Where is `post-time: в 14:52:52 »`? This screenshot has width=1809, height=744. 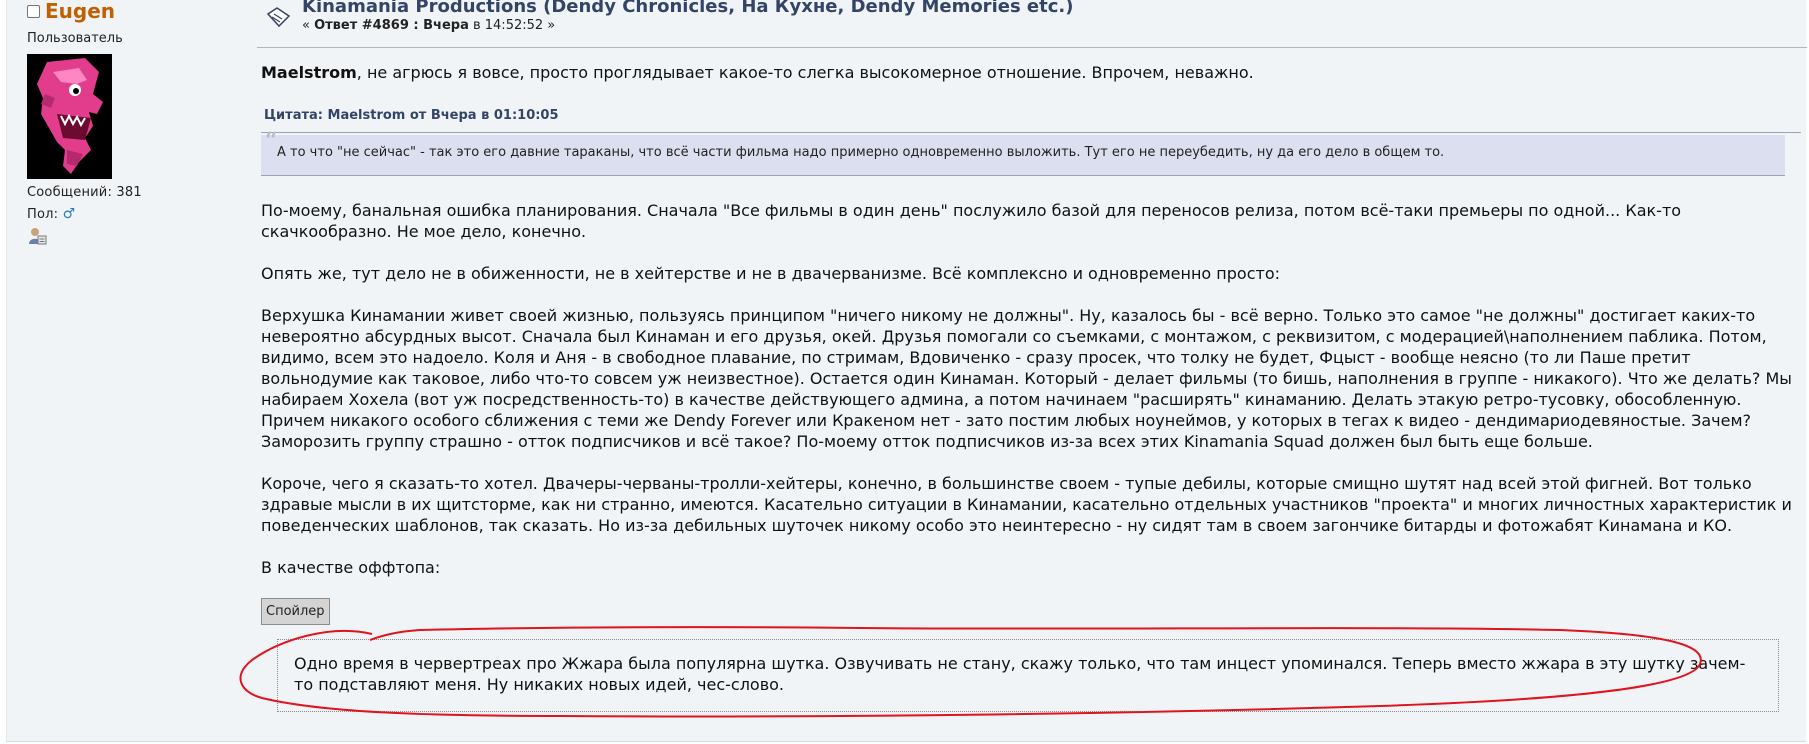
post-time: в 14:52:52 » is located at coordinates (512, 25).